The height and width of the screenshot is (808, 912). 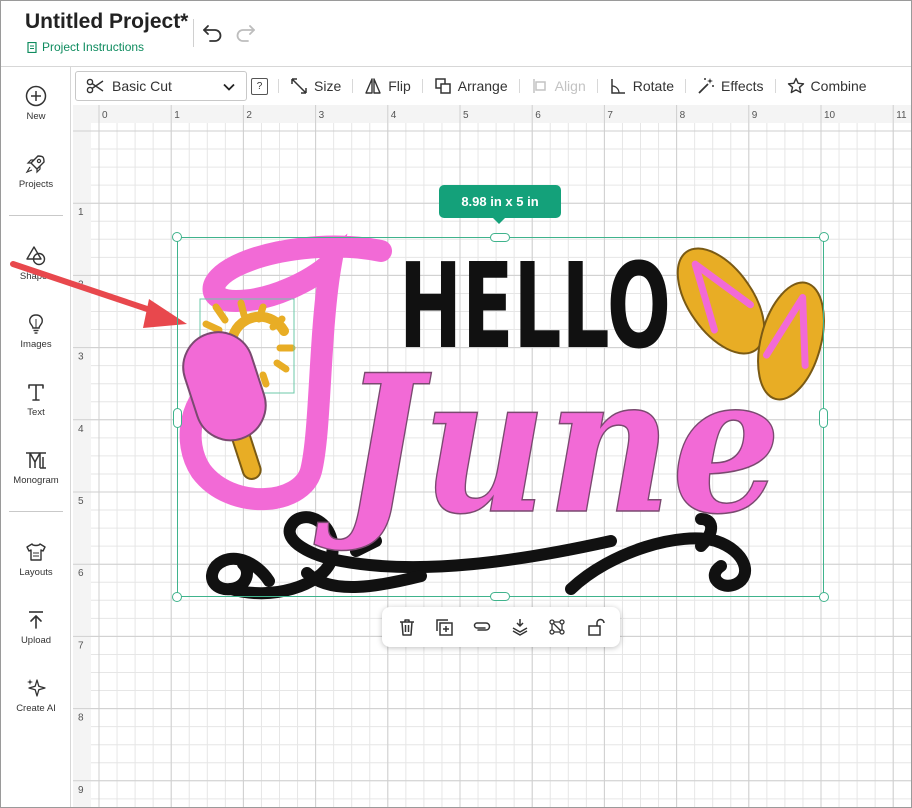 I want to click on paperclip-icon, so click(x=482, y=626).